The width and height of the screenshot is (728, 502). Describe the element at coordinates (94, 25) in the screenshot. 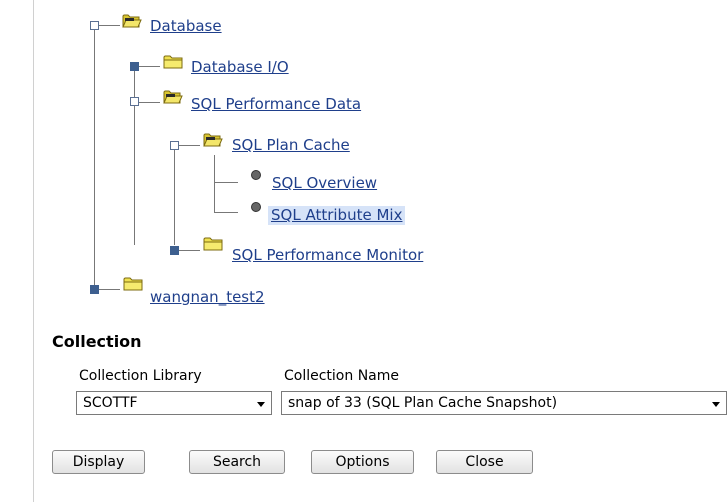

I see `collapse-toggle-database` at that location.